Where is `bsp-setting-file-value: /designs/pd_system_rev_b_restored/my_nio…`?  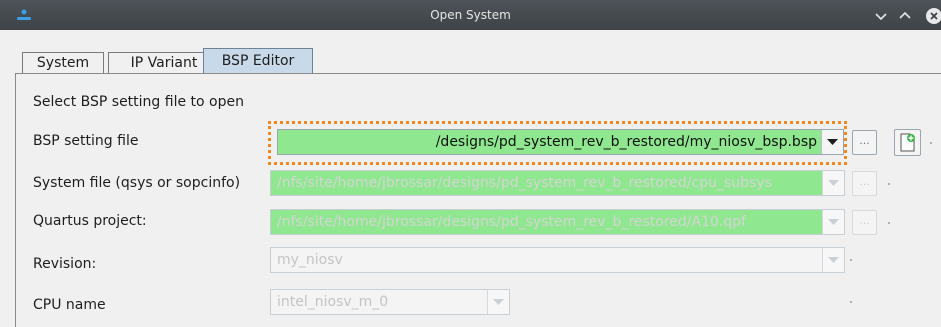 bsp-setting-file-value: /designs/pd_system_rev_b_restored/my_nio… is located at coordinates (626, 142).